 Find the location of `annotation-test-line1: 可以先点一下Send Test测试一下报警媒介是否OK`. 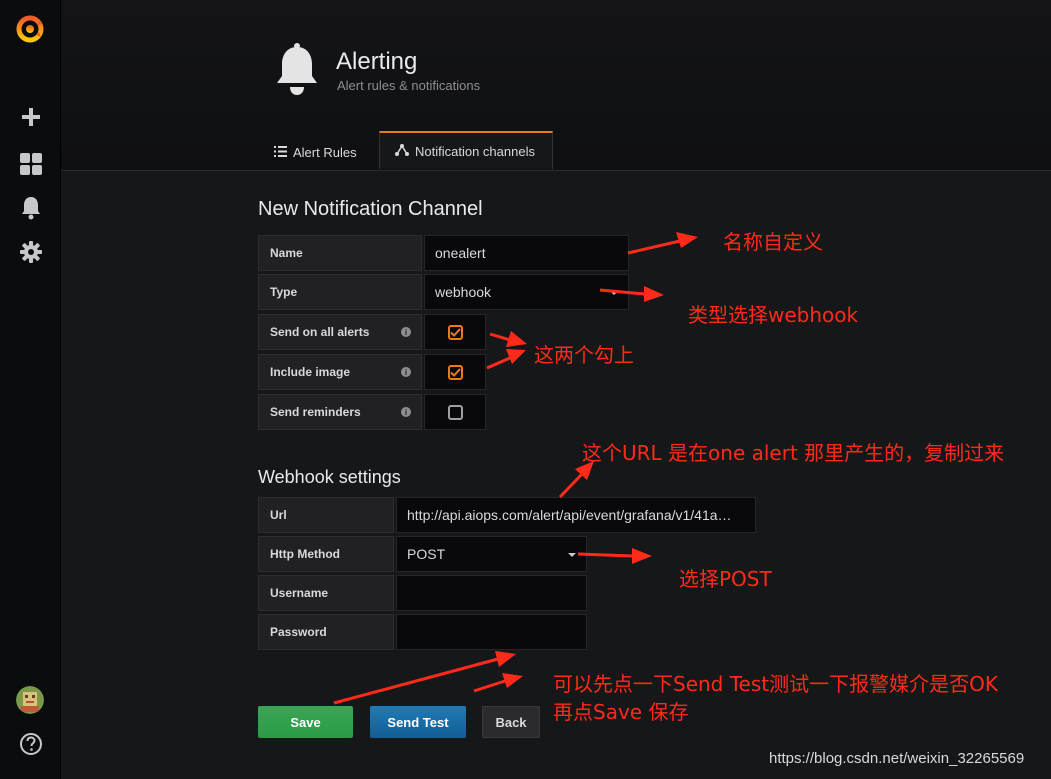

annotation-test-line1: 可以先点一下Send Test测试一下报警媒介是否OK is located at coordinates (775, 684).